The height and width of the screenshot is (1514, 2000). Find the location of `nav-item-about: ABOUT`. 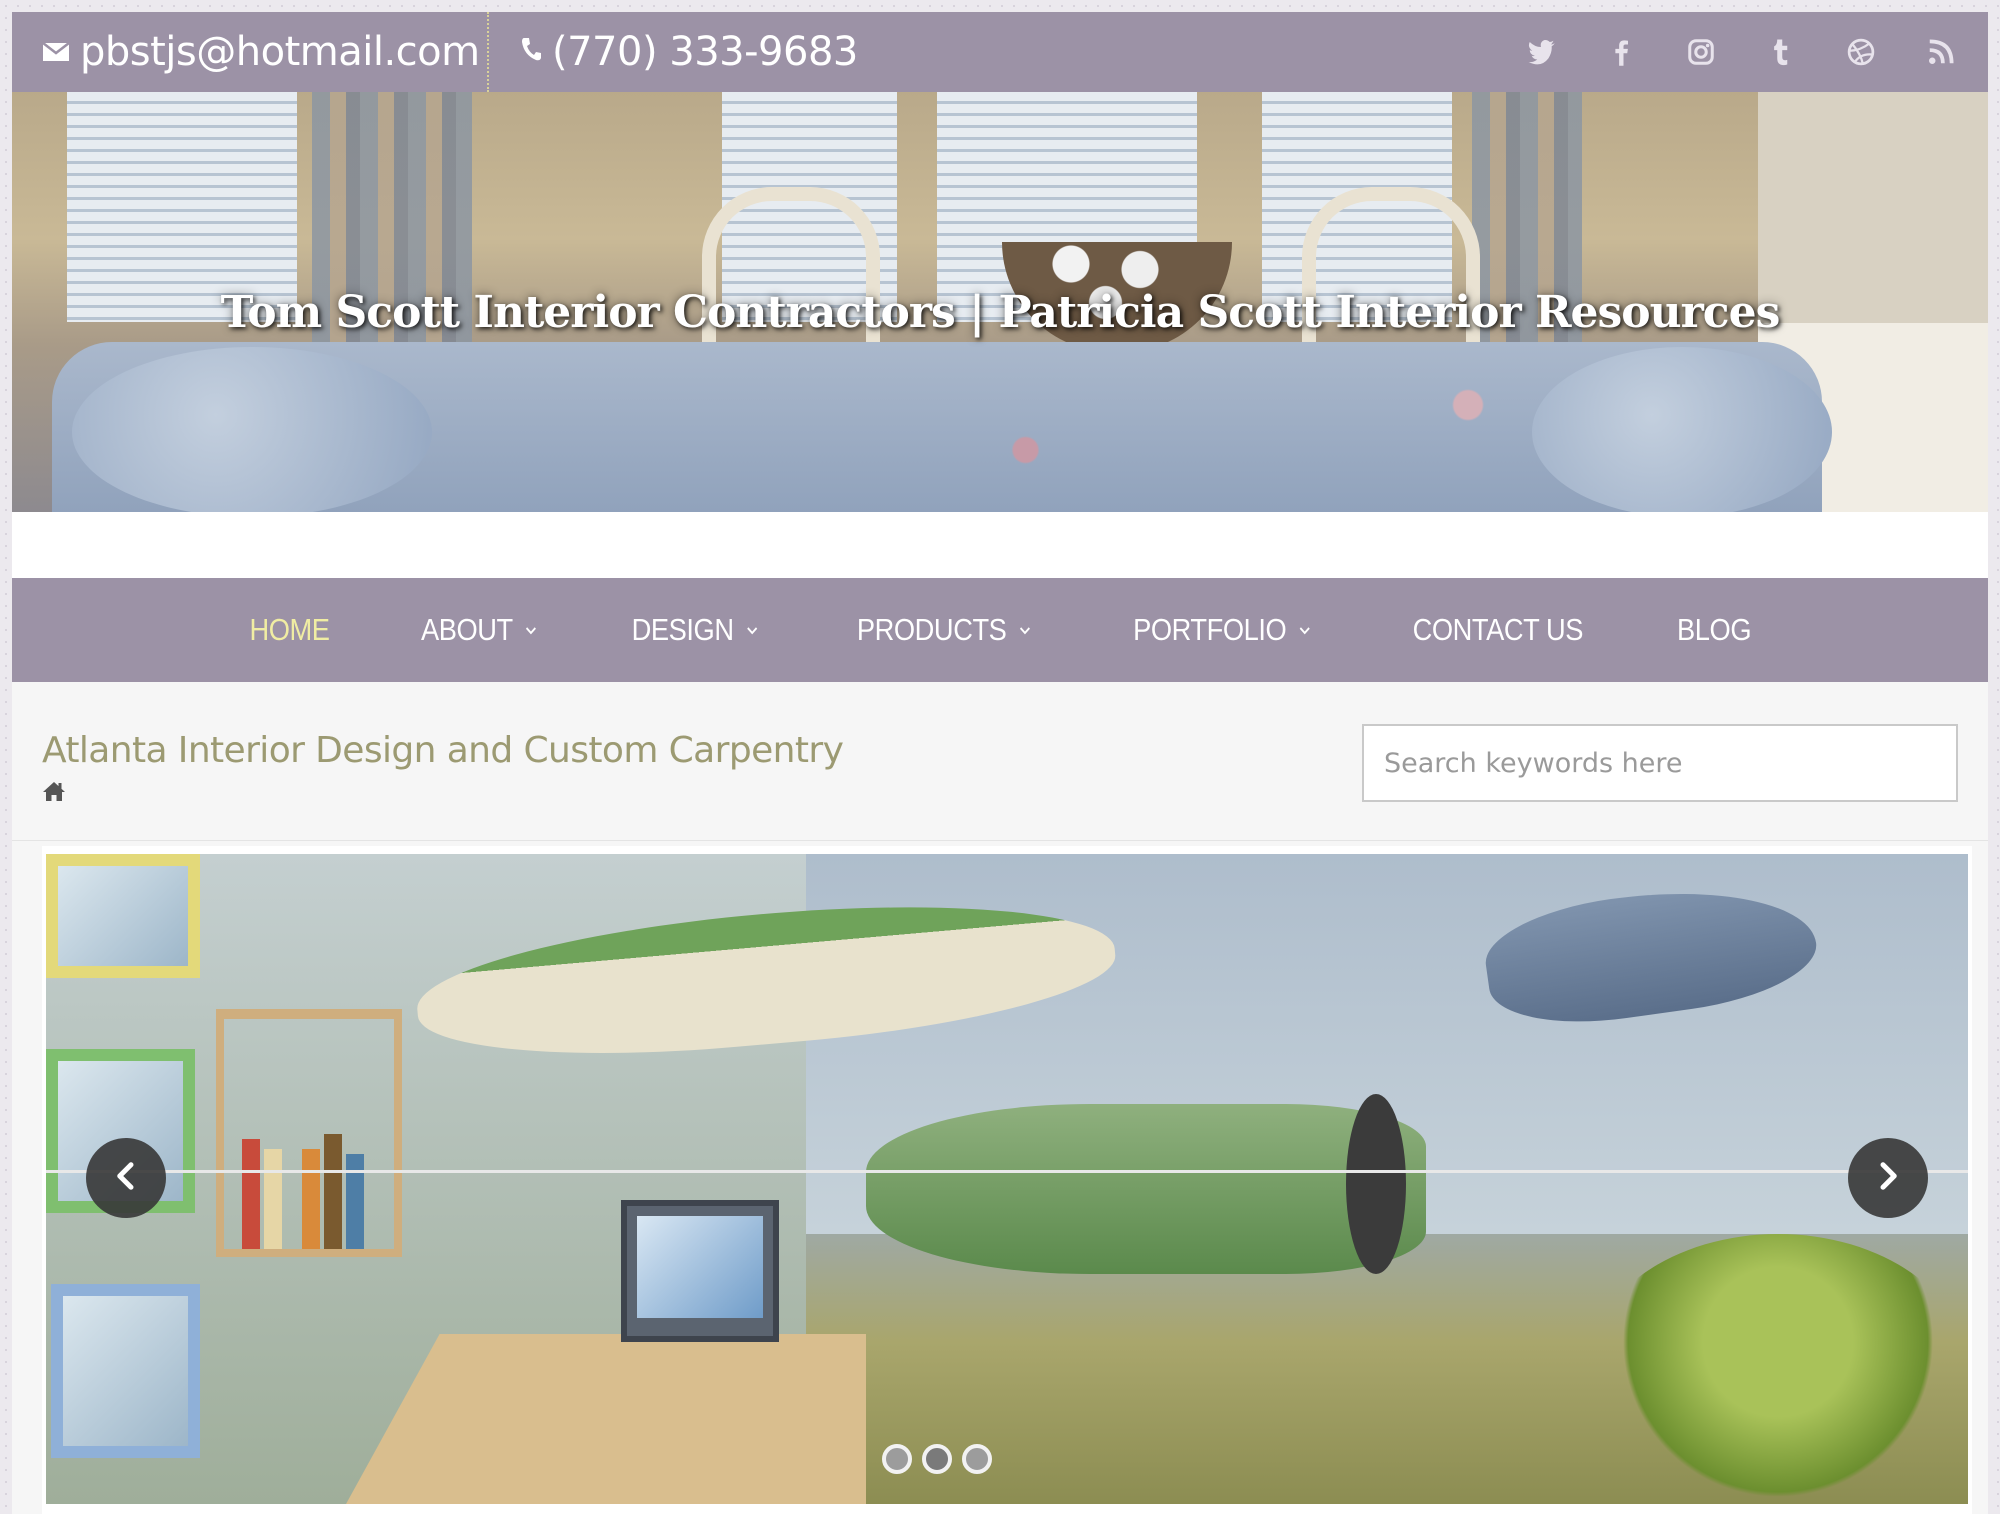

nav-item-about: ABOUT is located at coordinates (478, 630).